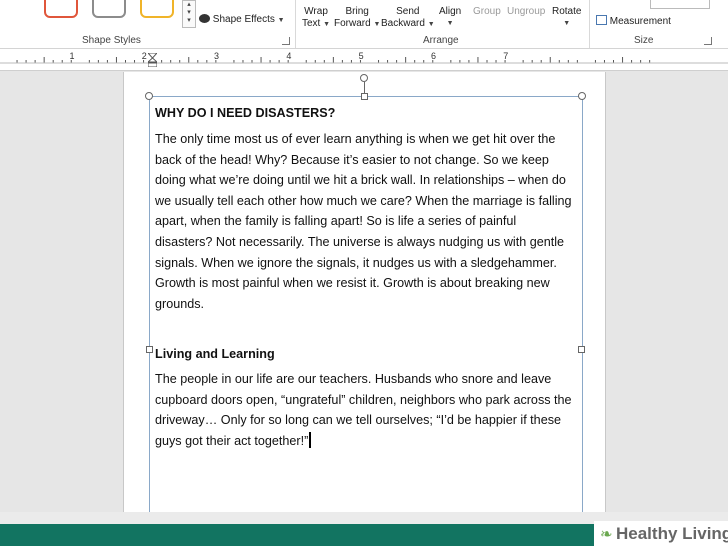 Image resolution: width=728 pixels, height=546 pixels. I want to click on watermark: ❧ Healthy Living, so click(661, 533).